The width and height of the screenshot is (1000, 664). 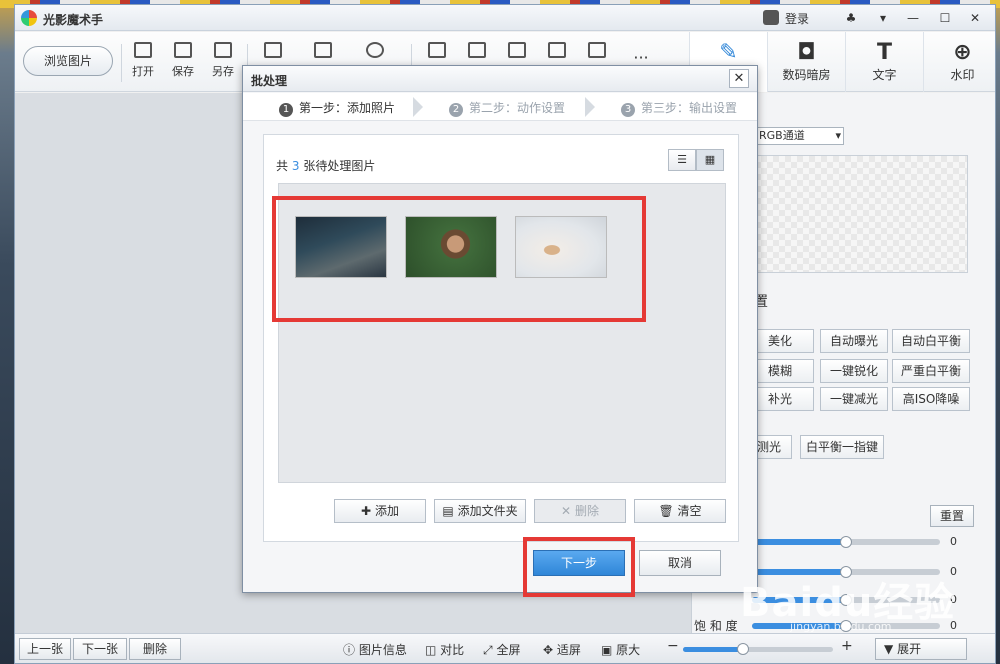 I want to click on step-output-settings: 3 第三步：输出设置, so click(x=679, y=108).